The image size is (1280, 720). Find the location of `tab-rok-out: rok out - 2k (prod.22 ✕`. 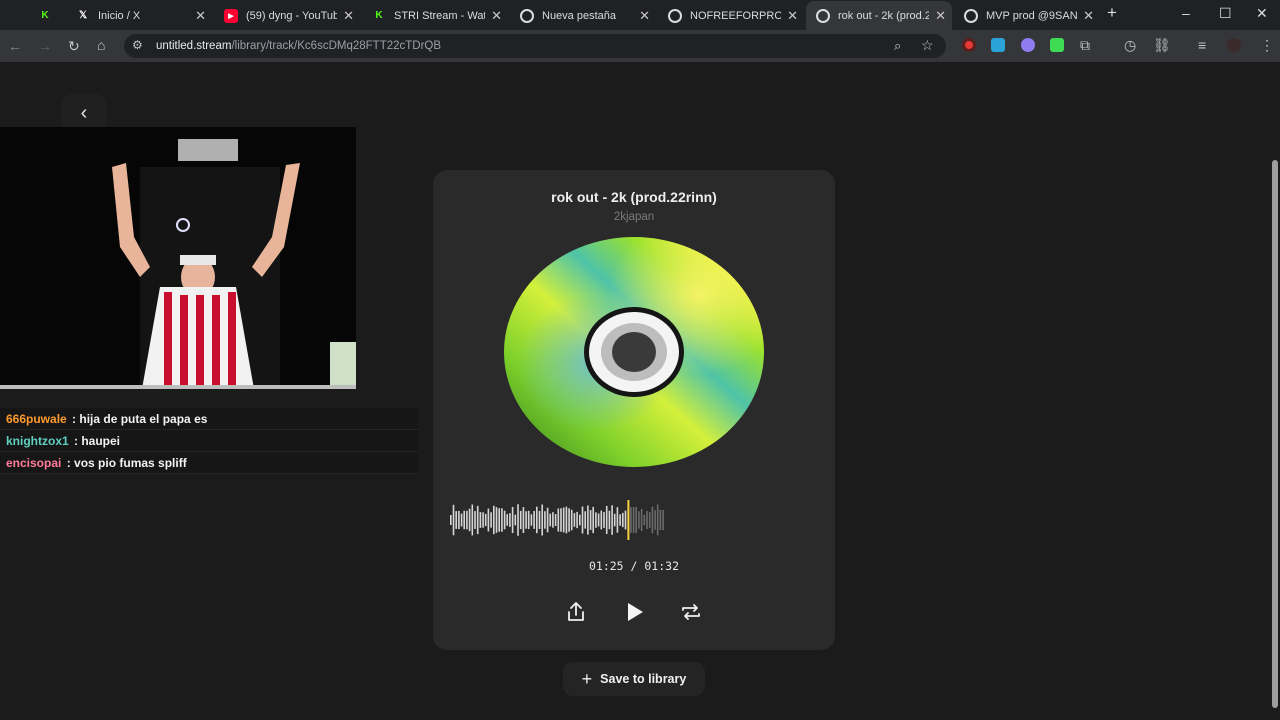

tab-rok-out: rok out - 2k (prod.22 ✕ is located at coordinates (879, 15).